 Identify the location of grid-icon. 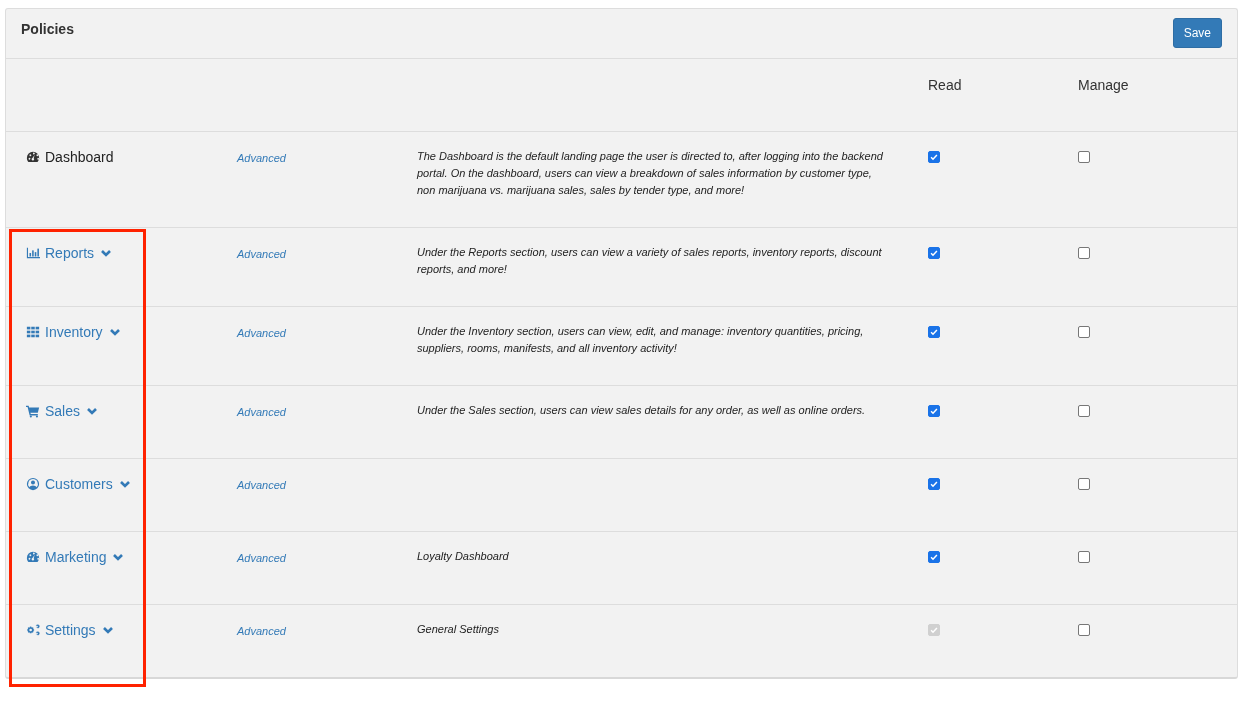
(33, 332).